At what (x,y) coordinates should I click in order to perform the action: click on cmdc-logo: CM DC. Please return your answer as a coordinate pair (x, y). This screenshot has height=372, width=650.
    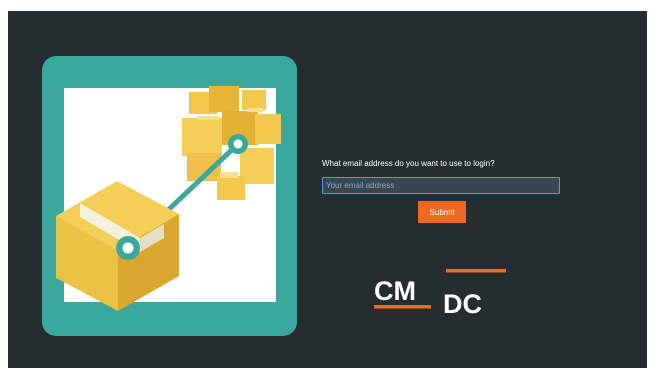
    Looking at the image, I should click on (440, 293).